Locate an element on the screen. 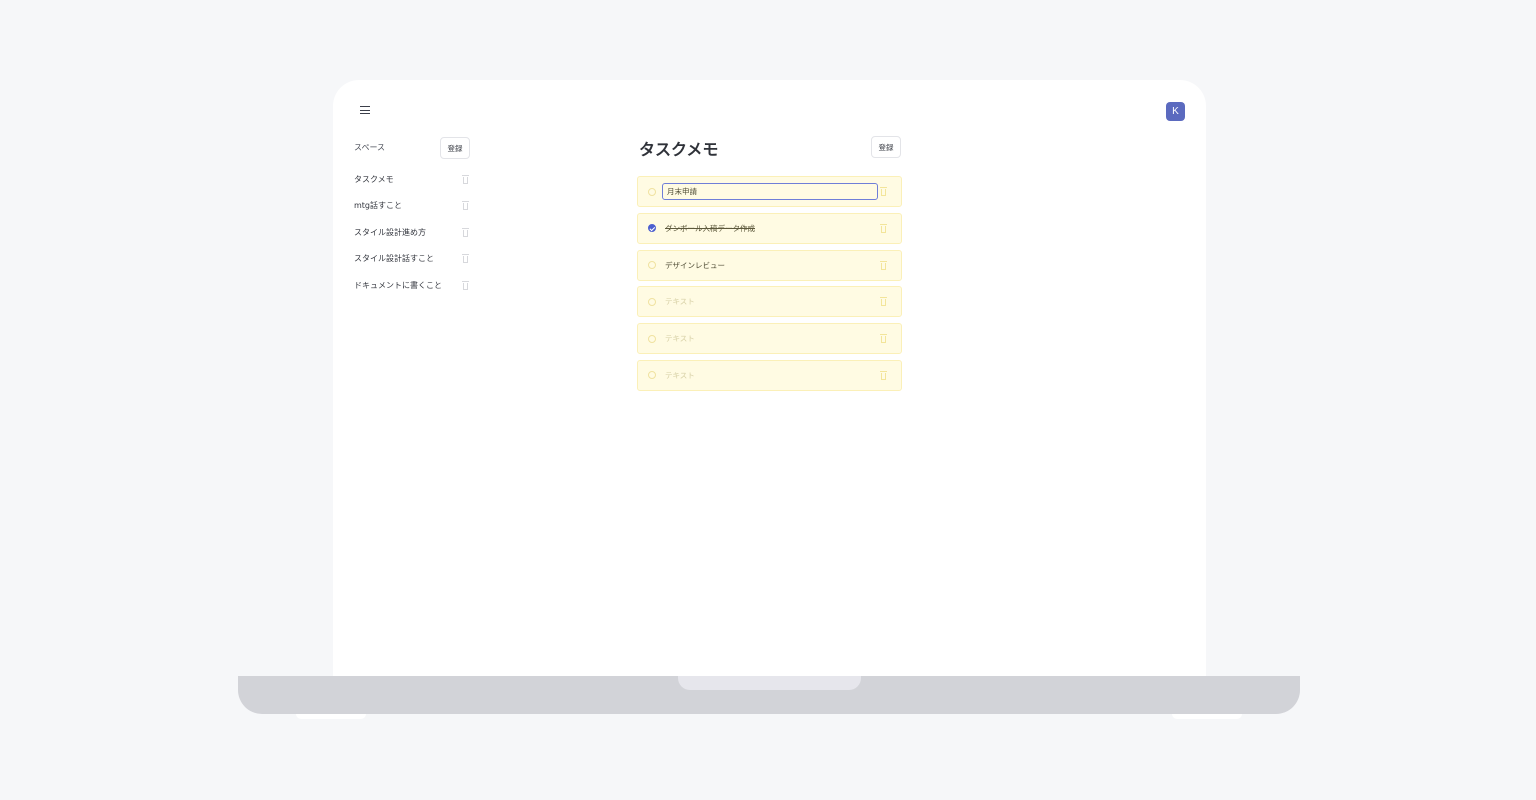 The height and width of the screenshot is (800, 1536). sidebar-item-task-memo: タスクメモ is located at coordinates (413, 179).